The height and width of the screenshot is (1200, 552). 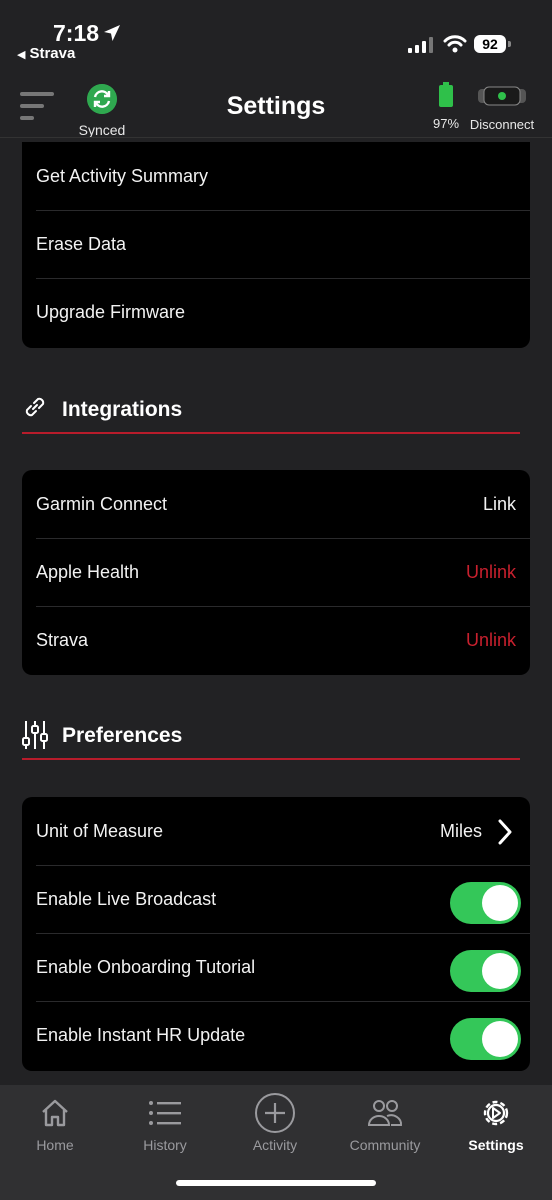 What do you see at coordinates (35, 407) in the screenshot?
I see `link-icon` at bounding box center [35, 407].